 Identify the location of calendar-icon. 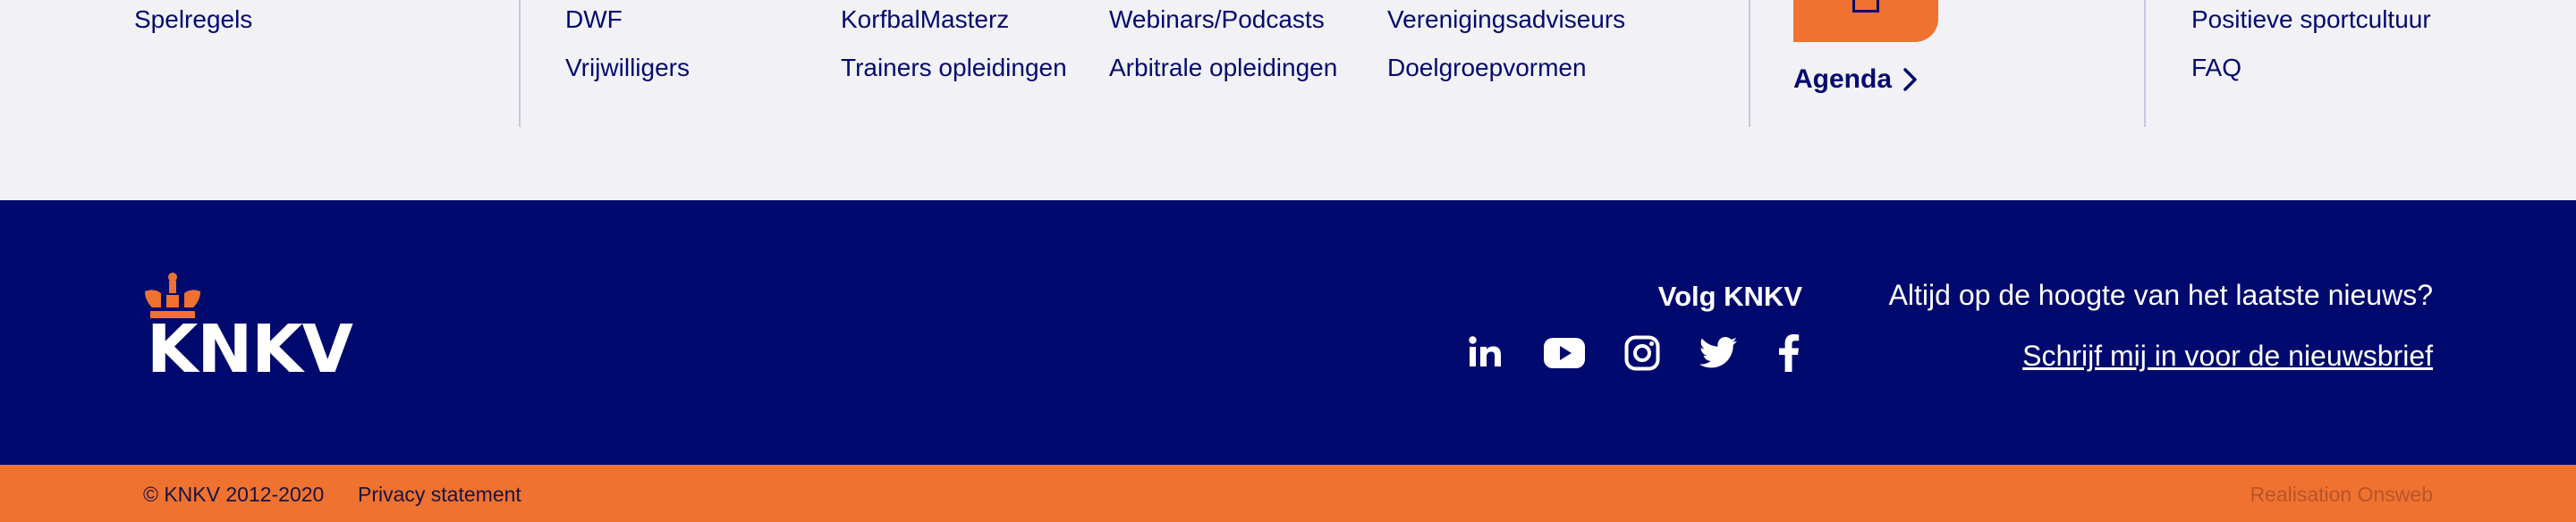
(1865, 6).